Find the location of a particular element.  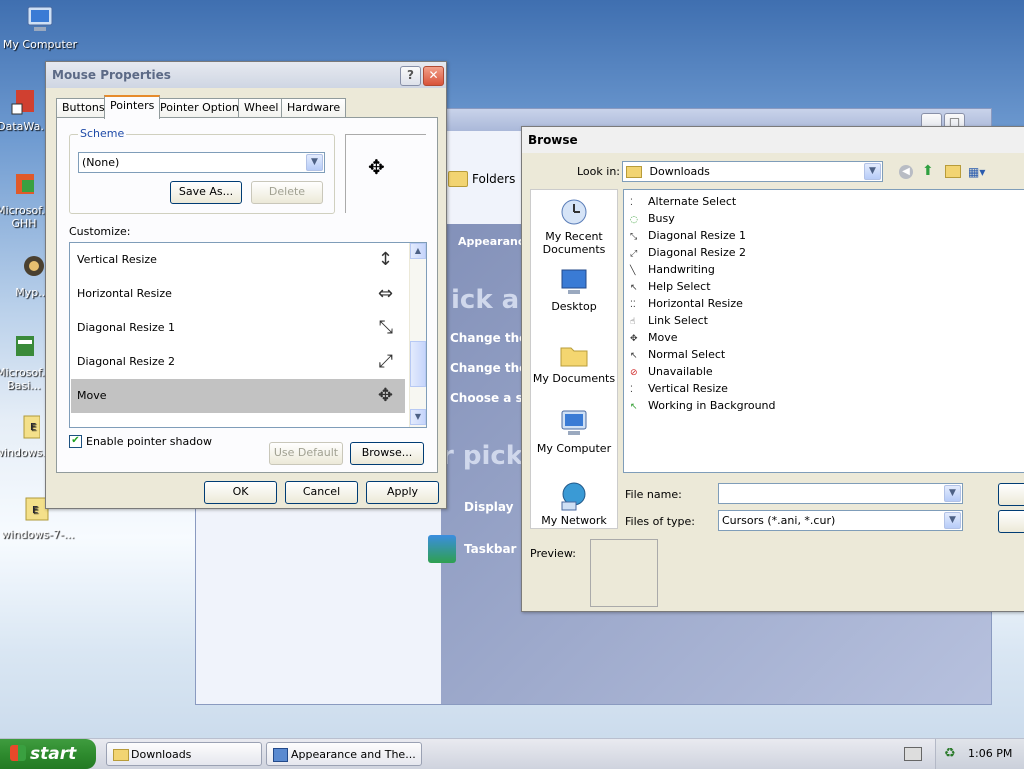

place-my-recent-documents: My Recent Documents is located at coordinates (574, 226).